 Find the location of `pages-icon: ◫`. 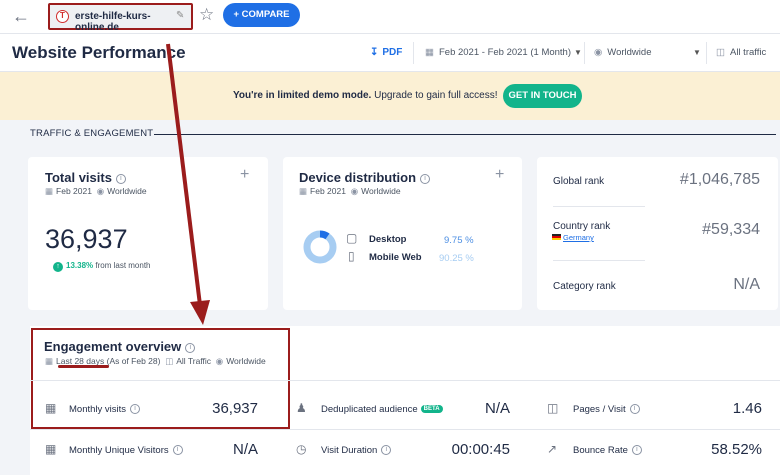

pages-icon: ◫ is located at coordinates (553, 408).